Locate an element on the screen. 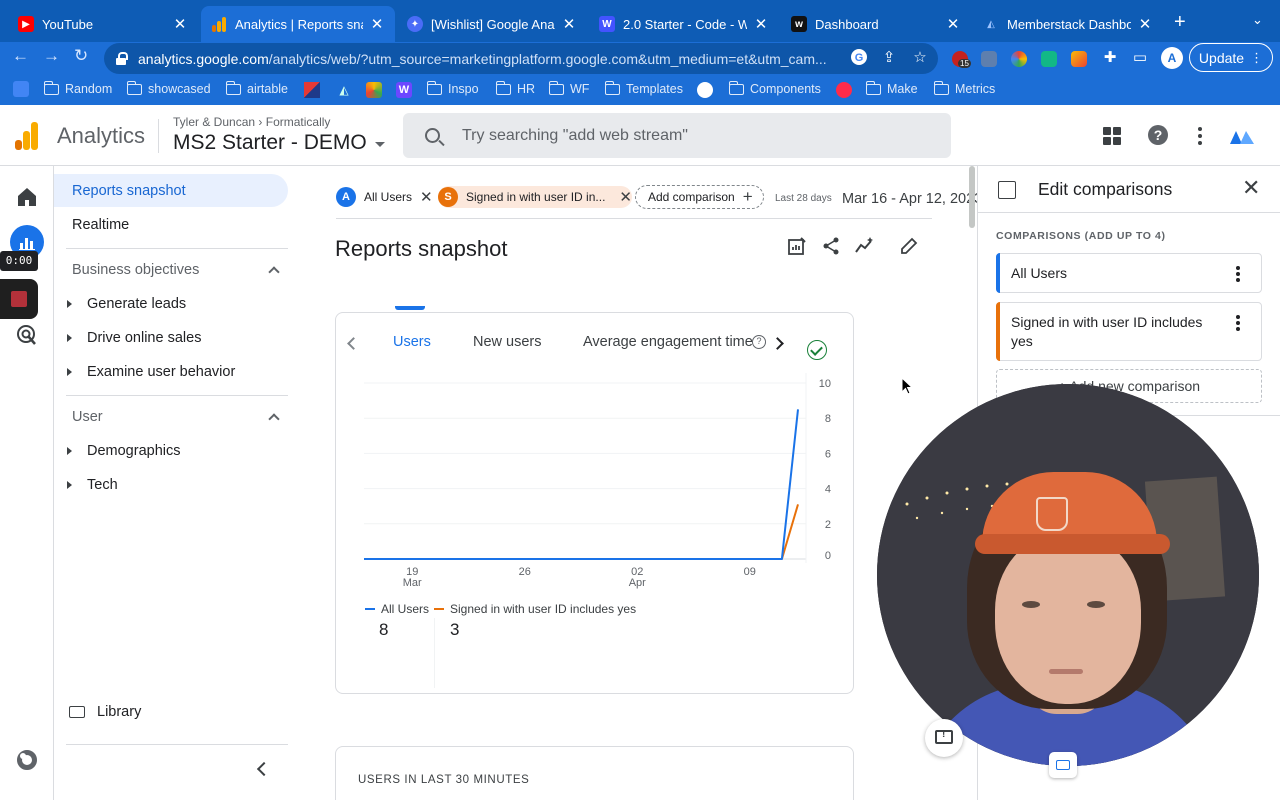 This screenshot has height=800, width=1280. memberstack-account-icon is located at coordinates (1242, 137).